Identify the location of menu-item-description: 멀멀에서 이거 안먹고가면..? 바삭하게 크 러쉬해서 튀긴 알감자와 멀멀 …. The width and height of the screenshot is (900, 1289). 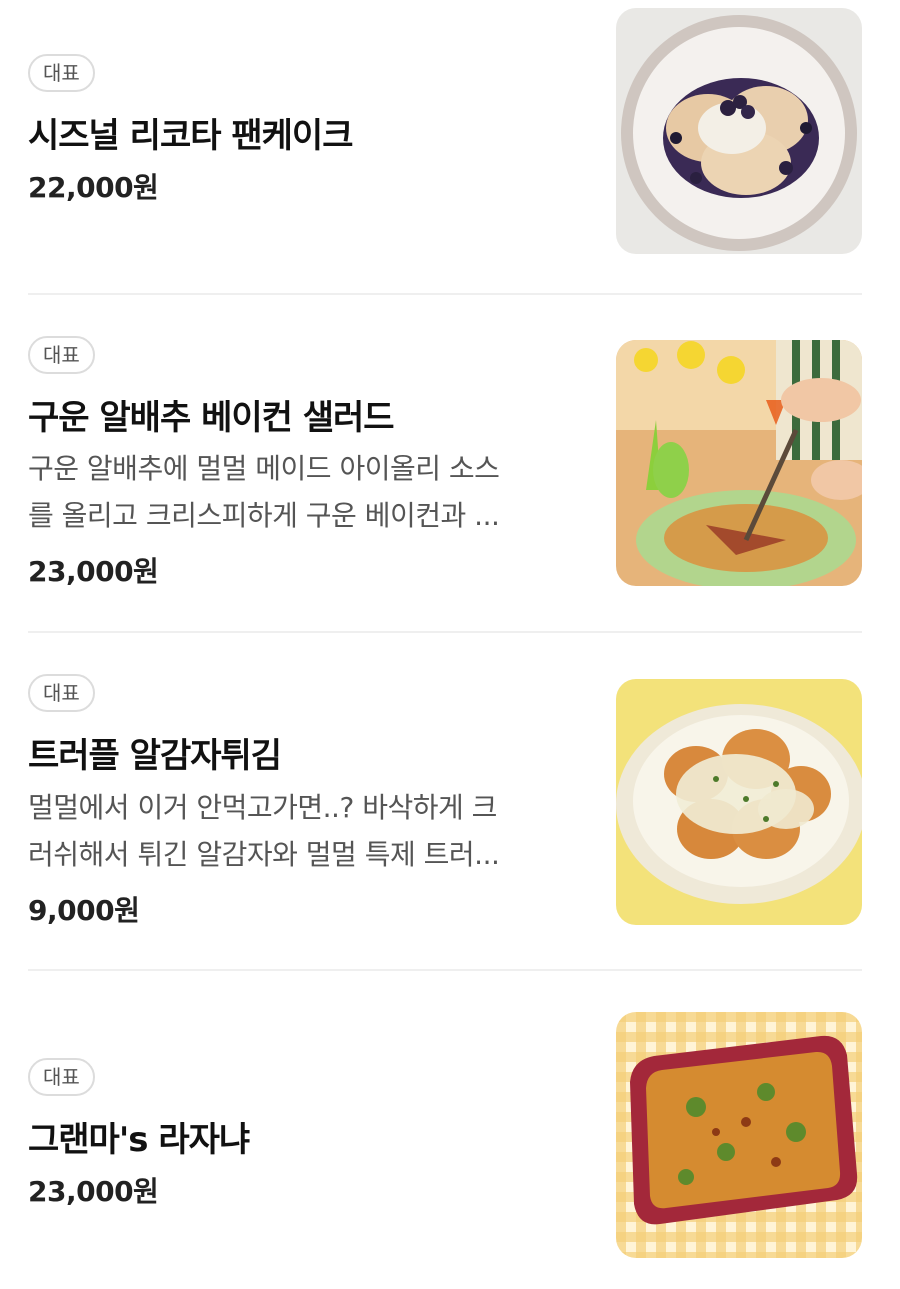
(308, 831).